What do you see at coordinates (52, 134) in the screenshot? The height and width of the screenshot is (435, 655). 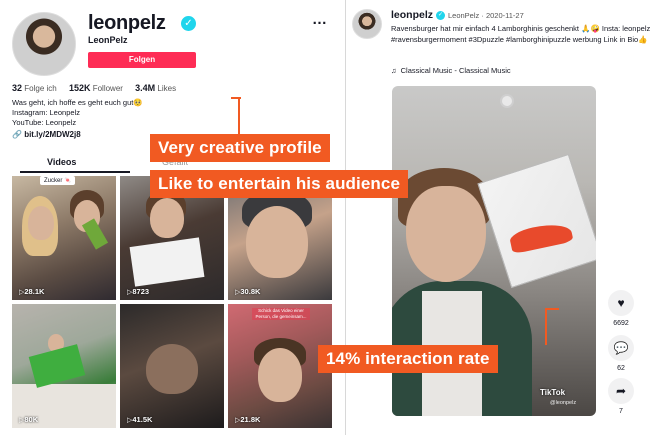 I see `profile-link-text: bit.ly/2MDW2j8` at bounding box center [52, 134].